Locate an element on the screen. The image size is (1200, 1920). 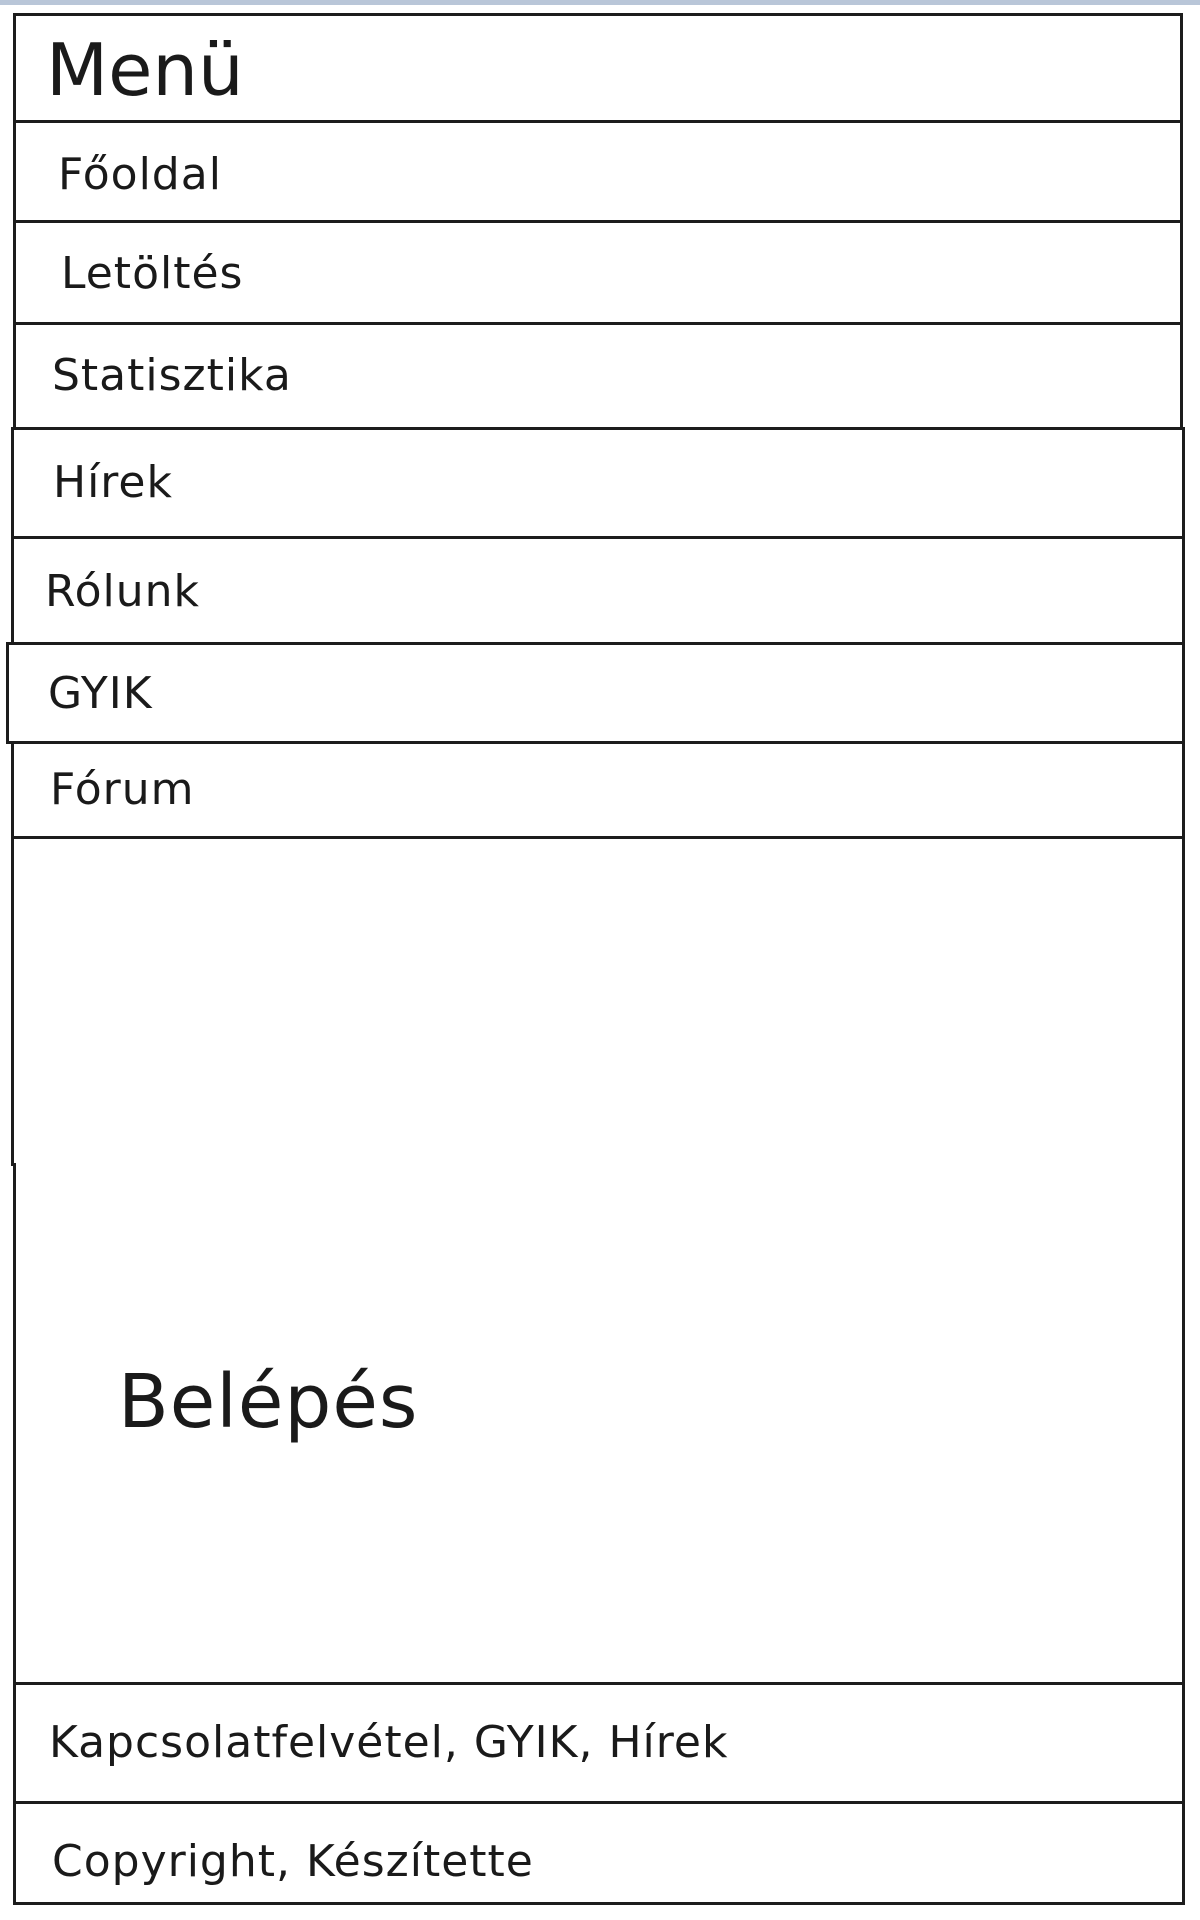
menu-title: Menü is located at coordinates (145, 70).